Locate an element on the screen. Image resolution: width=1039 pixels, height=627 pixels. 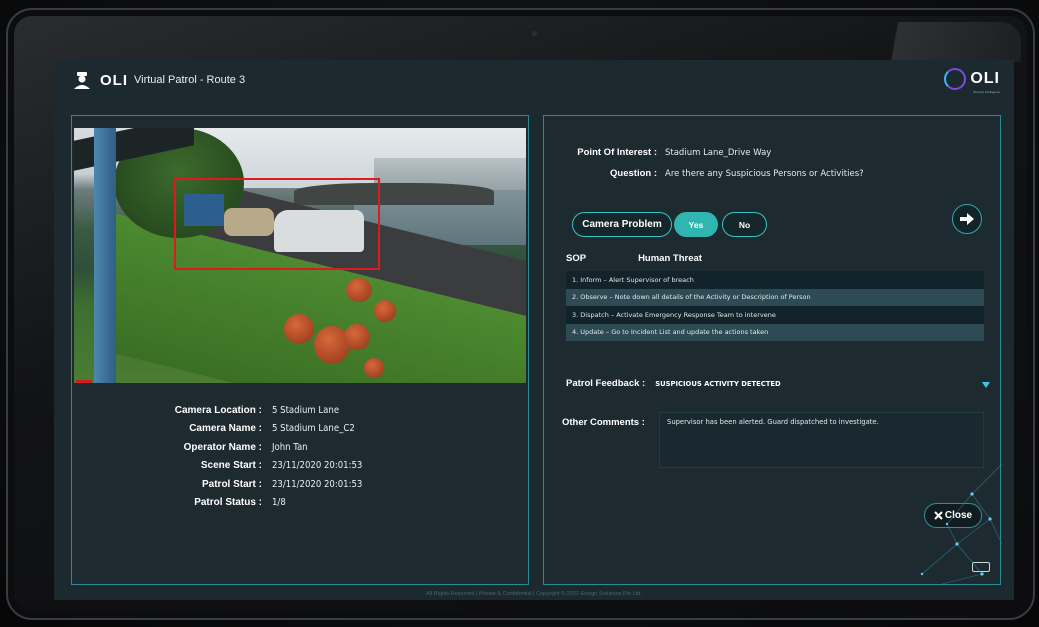
detail-row: Operator Name : John Tan is located at coordinates (300, 447).